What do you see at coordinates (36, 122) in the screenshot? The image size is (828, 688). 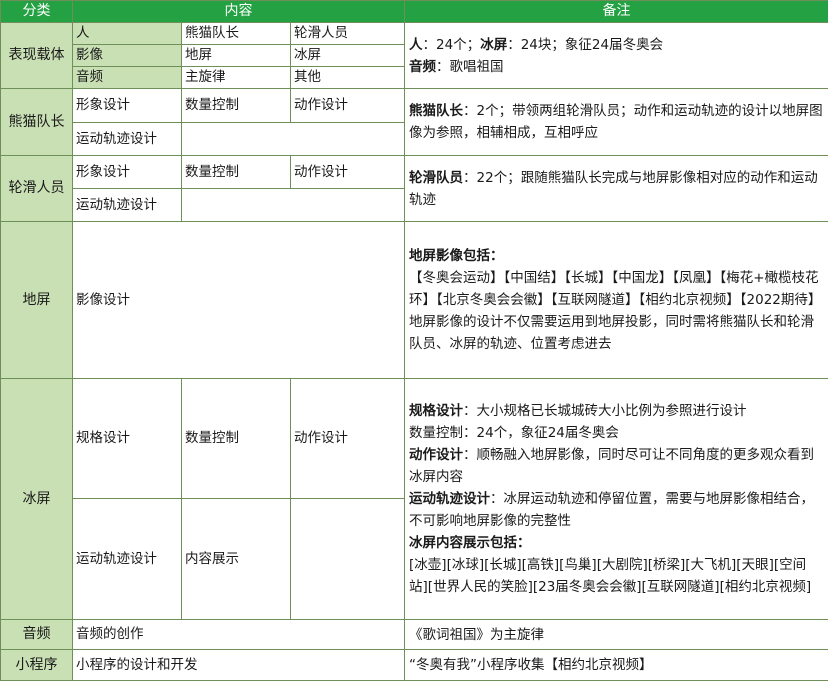 I see `category-panda: 熊猫队长` at bounding box center [36, 122].